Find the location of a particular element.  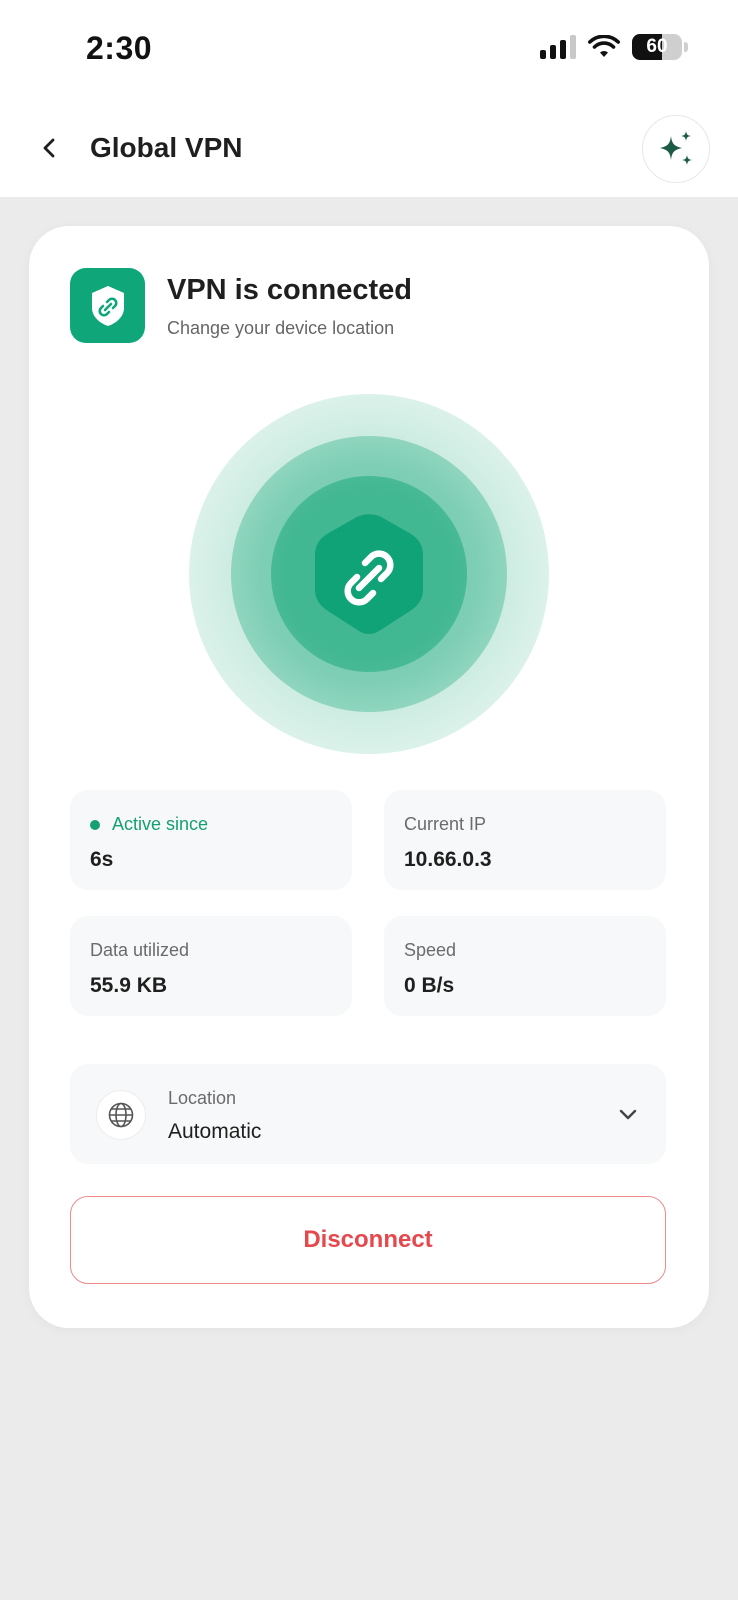

chevron-down-icon is located at coordinates (628, 1114).